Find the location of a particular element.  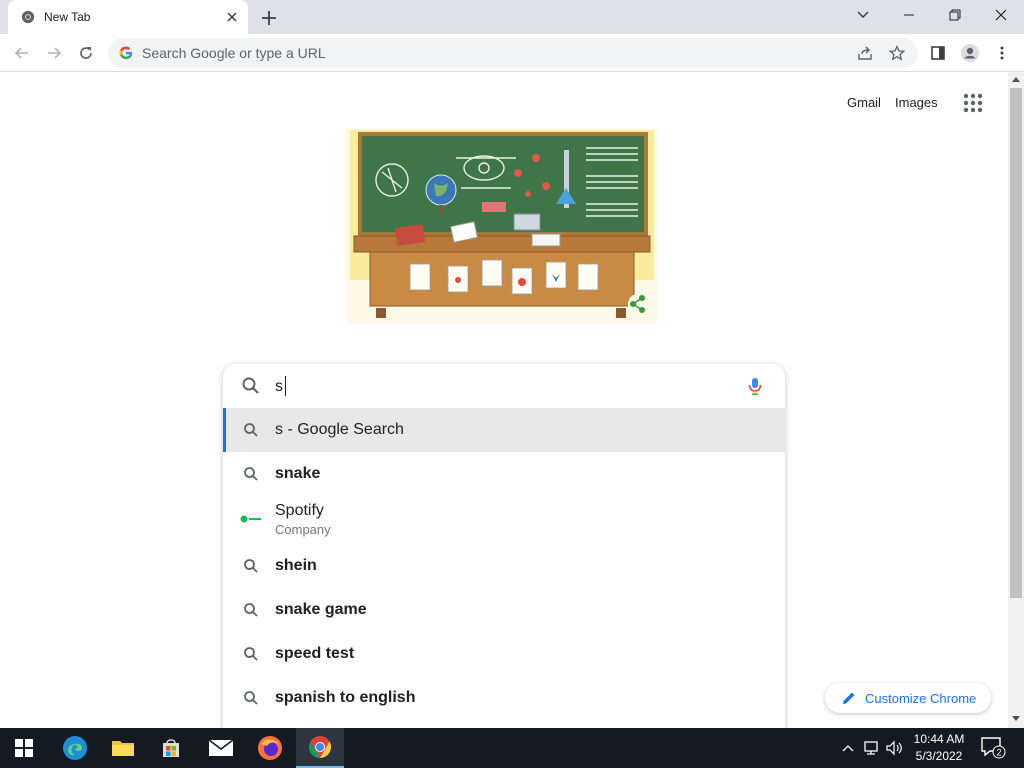

restore-button is located at coordinates (955, 15).